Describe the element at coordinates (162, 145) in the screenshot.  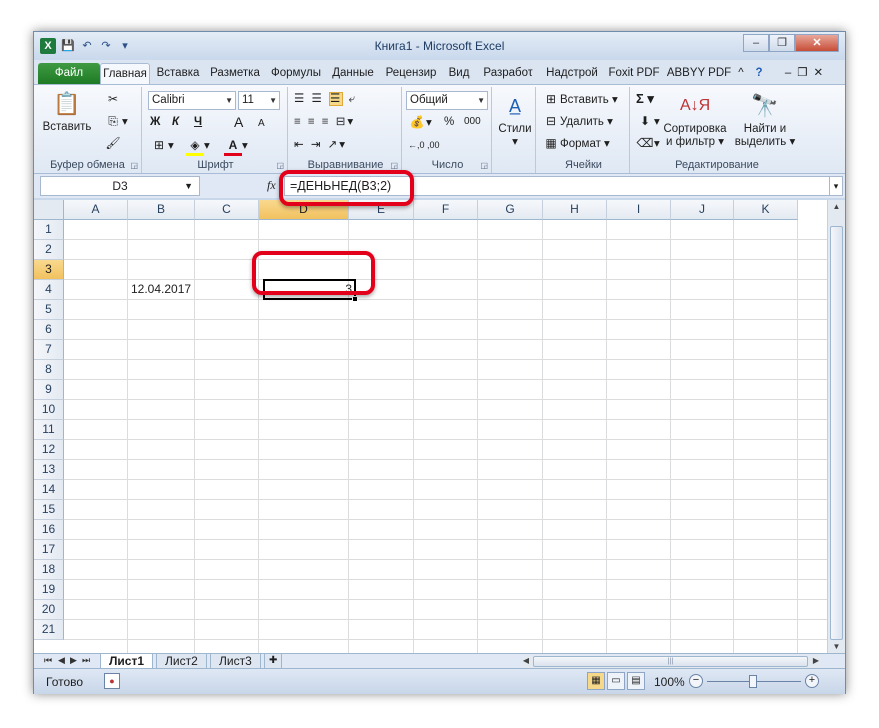
I see `borders-icon: ⊞ ▾` at that location.